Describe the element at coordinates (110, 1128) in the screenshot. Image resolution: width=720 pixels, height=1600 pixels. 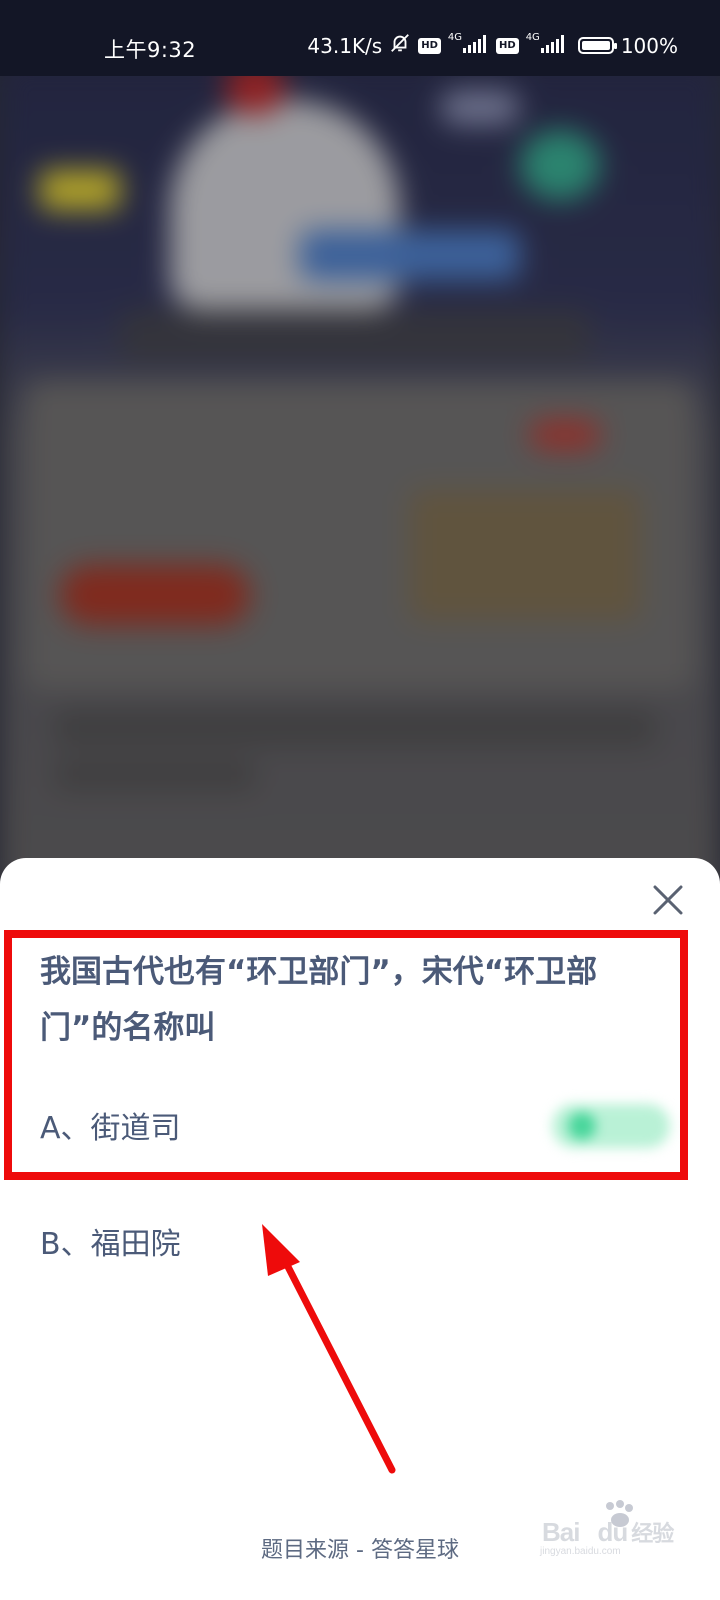
I see `option-a-label: A、街道司` at that location.